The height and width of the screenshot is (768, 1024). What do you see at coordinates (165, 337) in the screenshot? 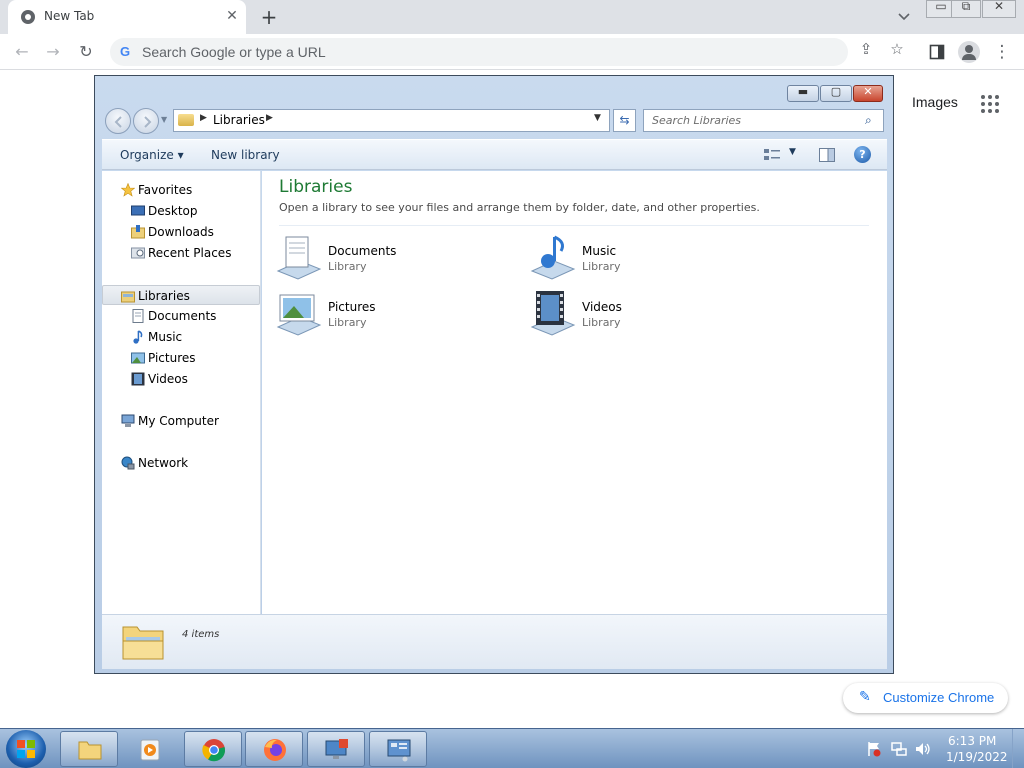
I see `nav-label: Music` at bounding box center [165, 337].